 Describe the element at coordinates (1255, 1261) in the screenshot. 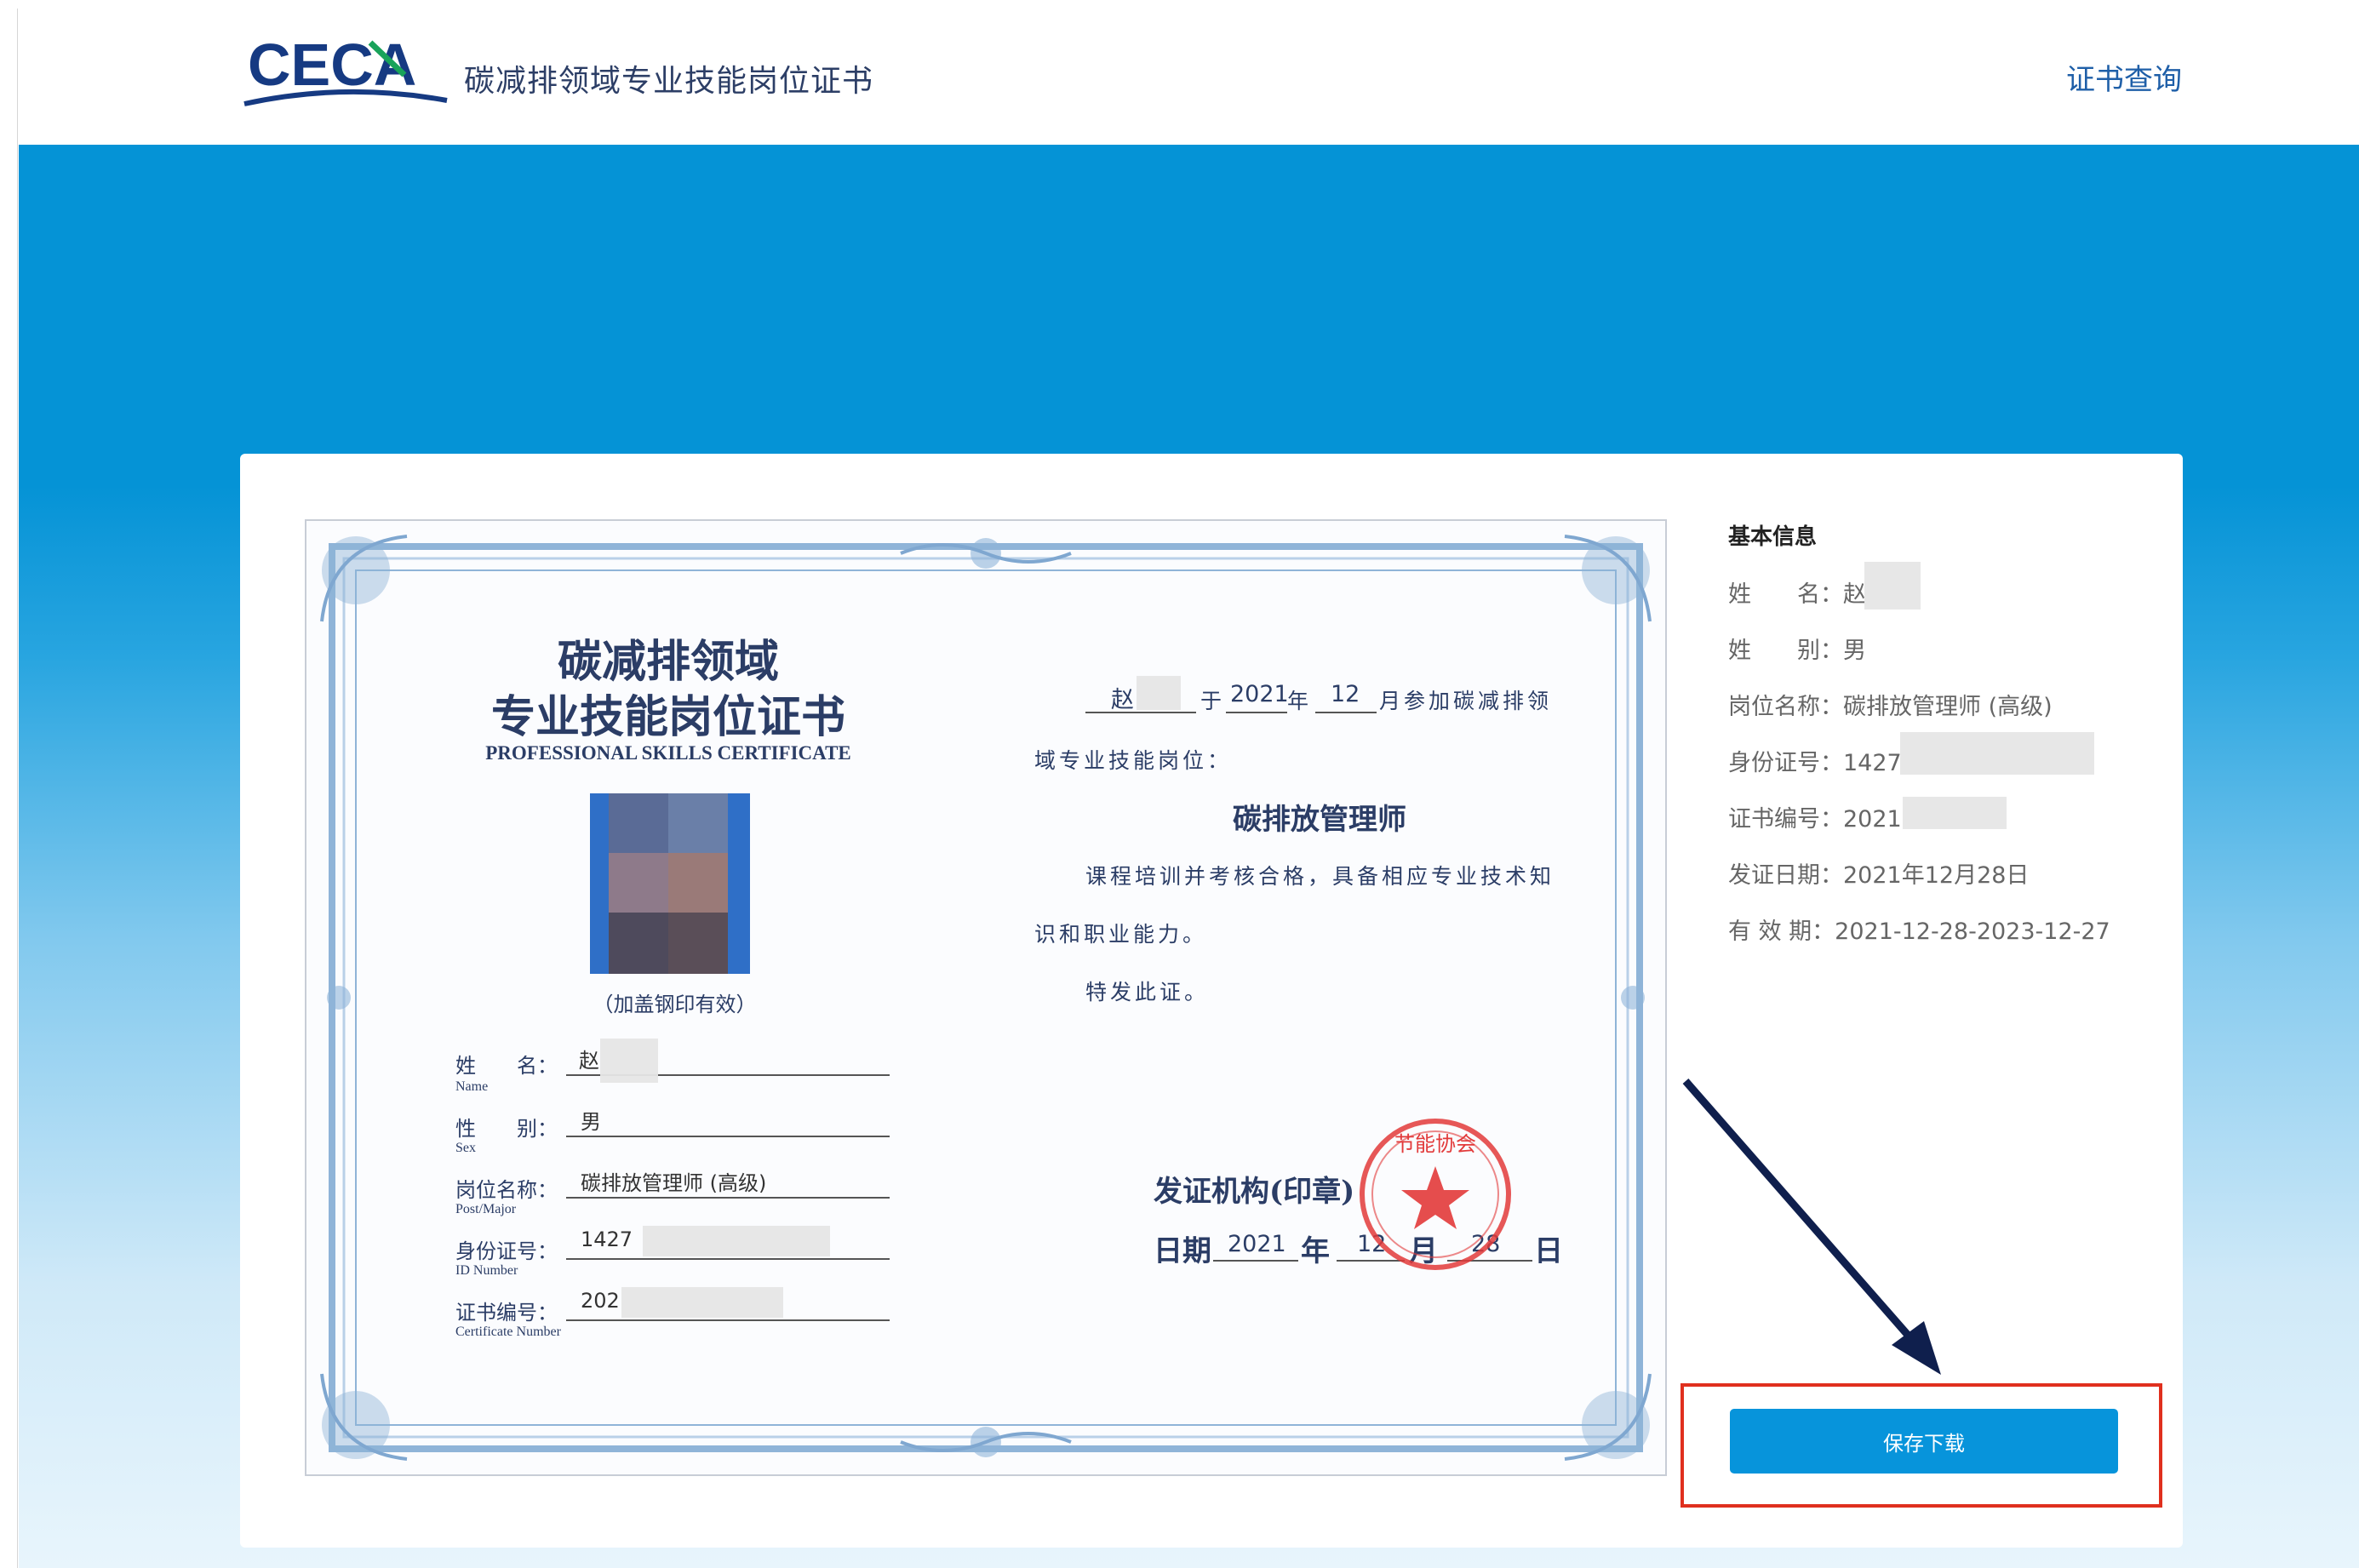

I see `date-year-line` at that location.